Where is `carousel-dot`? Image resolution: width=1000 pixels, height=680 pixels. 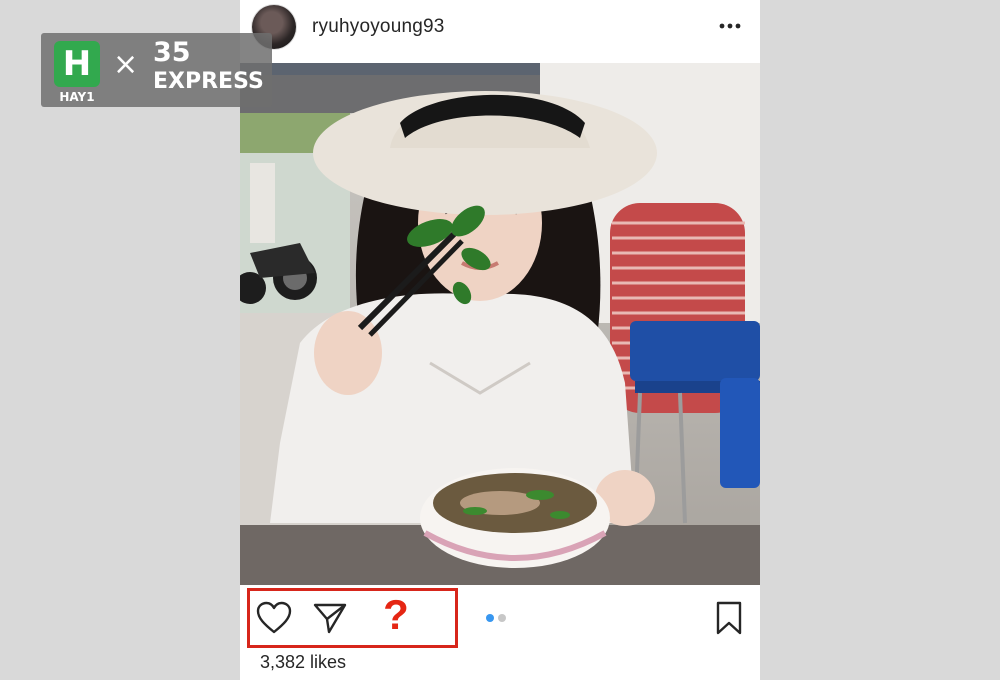 carousel-dot is located at coordinates (502, 618).